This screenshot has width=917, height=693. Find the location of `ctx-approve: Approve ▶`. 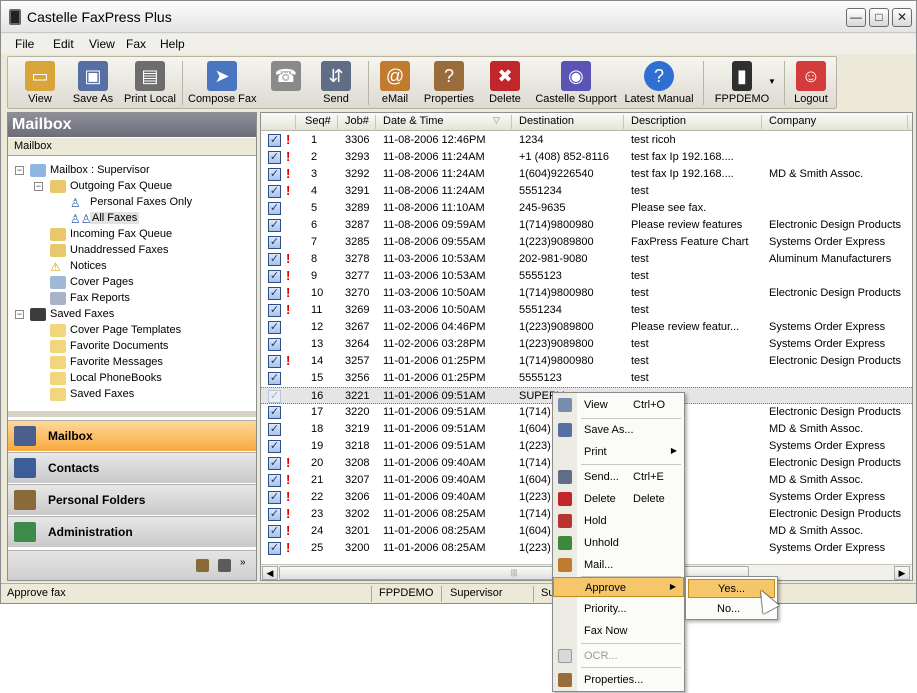

ctx-approve: Approve ▶ is located at coordinates (618, 587).